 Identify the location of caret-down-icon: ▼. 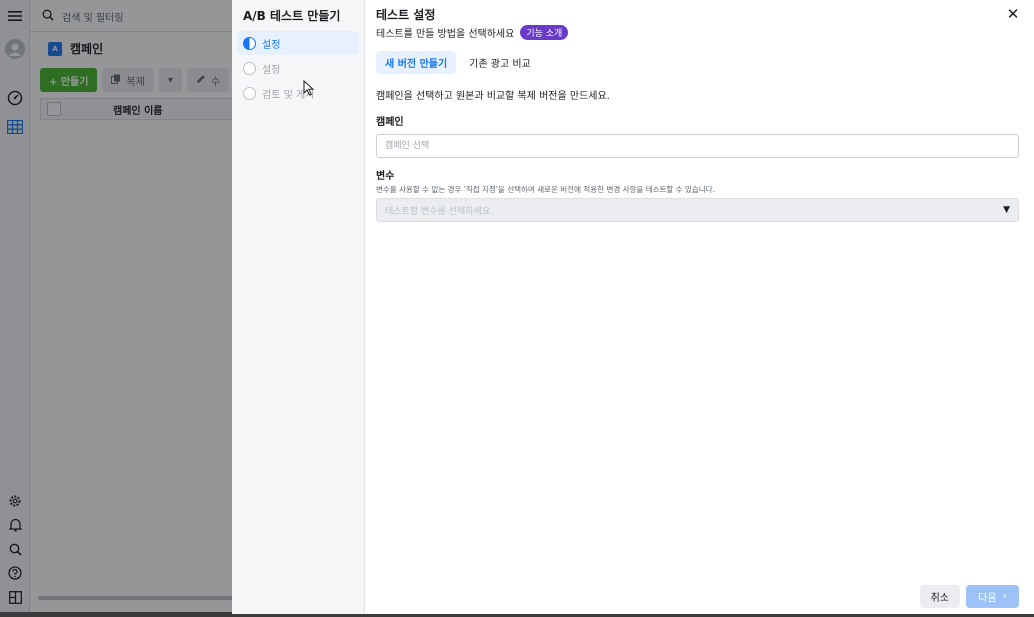
(1006, 210).